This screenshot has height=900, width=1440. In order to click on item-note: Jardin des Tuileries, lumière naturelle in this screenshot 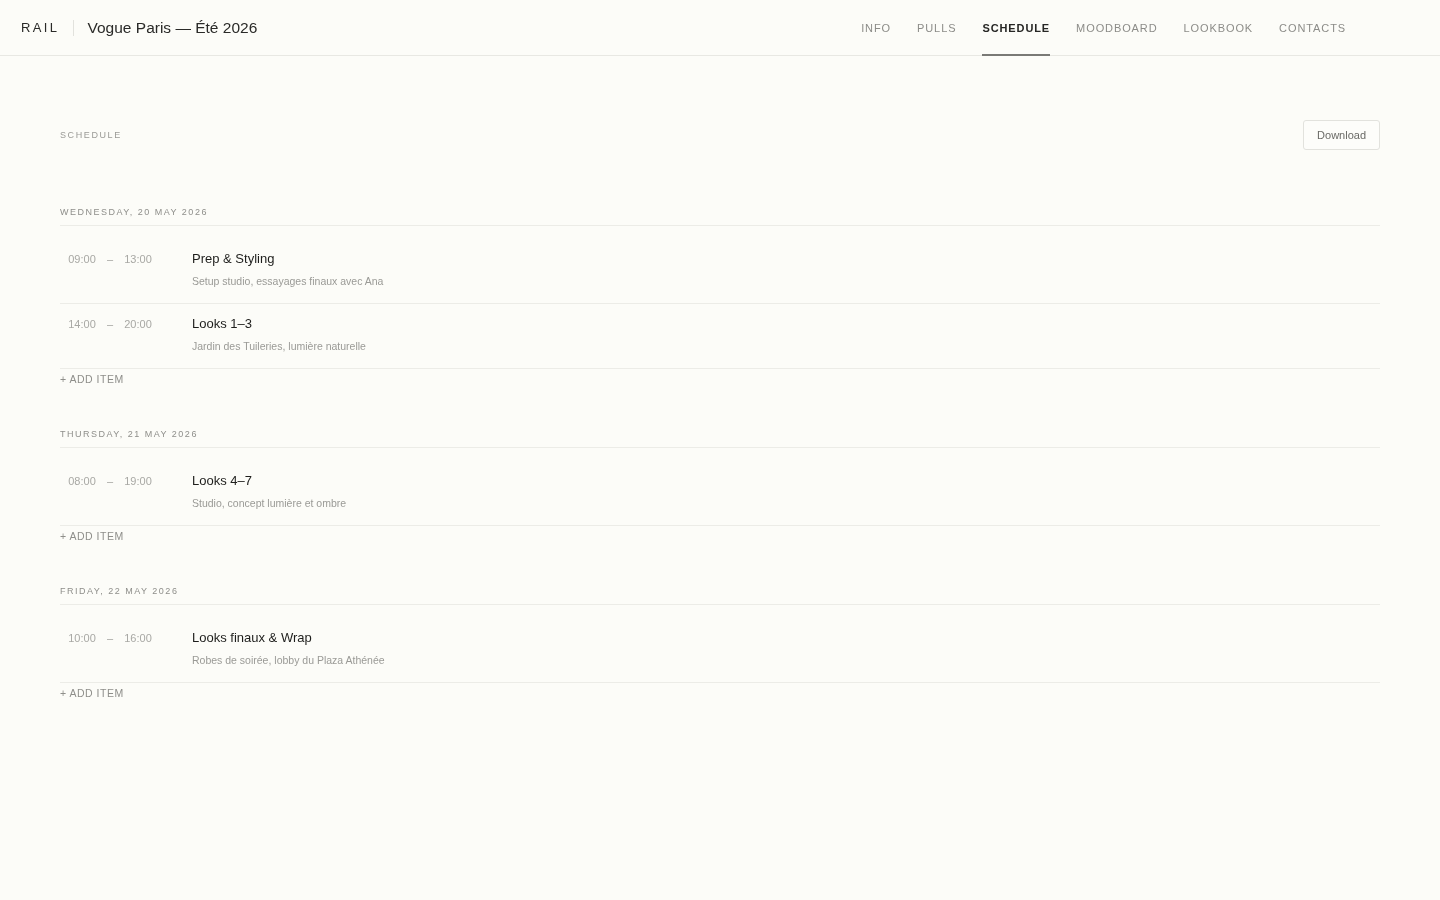, I will do `click(279, 346)`.